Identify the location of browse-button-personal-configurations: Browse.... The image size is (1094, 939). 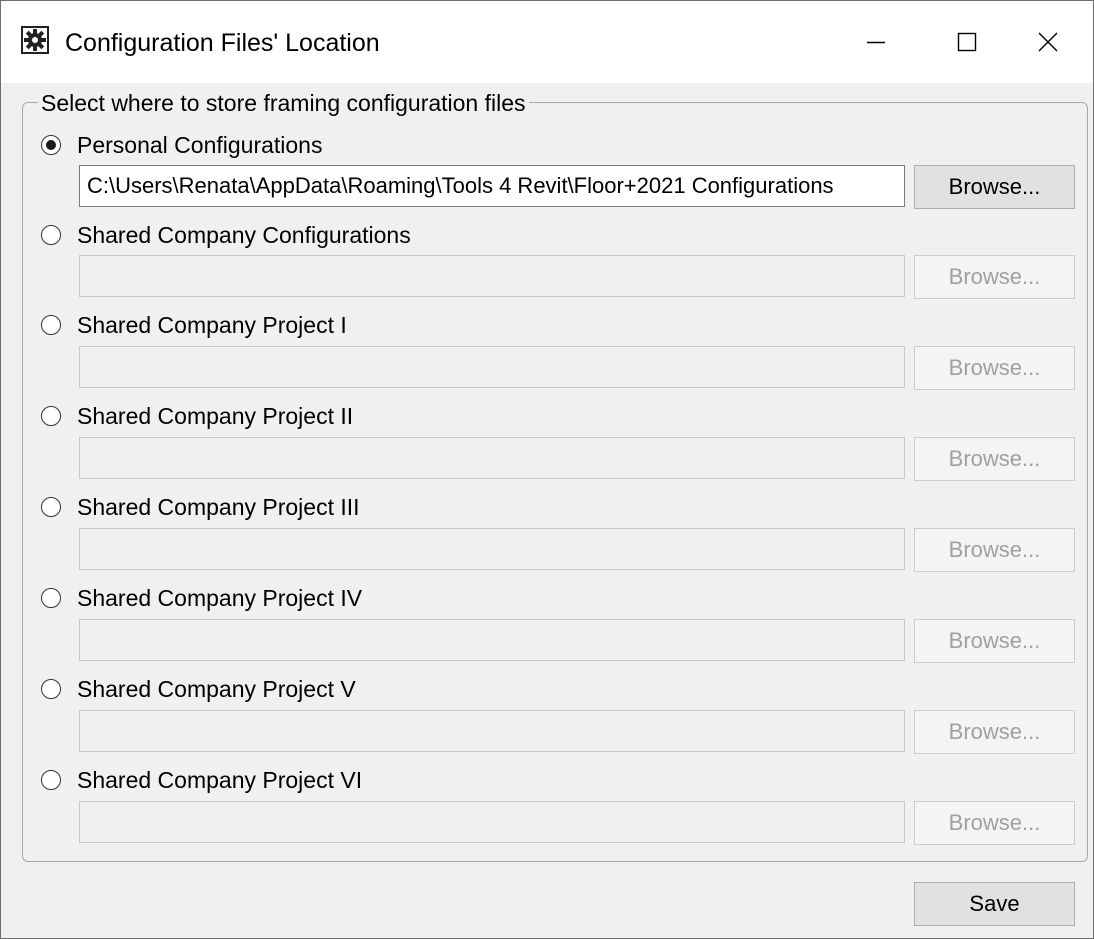
(994, 187).